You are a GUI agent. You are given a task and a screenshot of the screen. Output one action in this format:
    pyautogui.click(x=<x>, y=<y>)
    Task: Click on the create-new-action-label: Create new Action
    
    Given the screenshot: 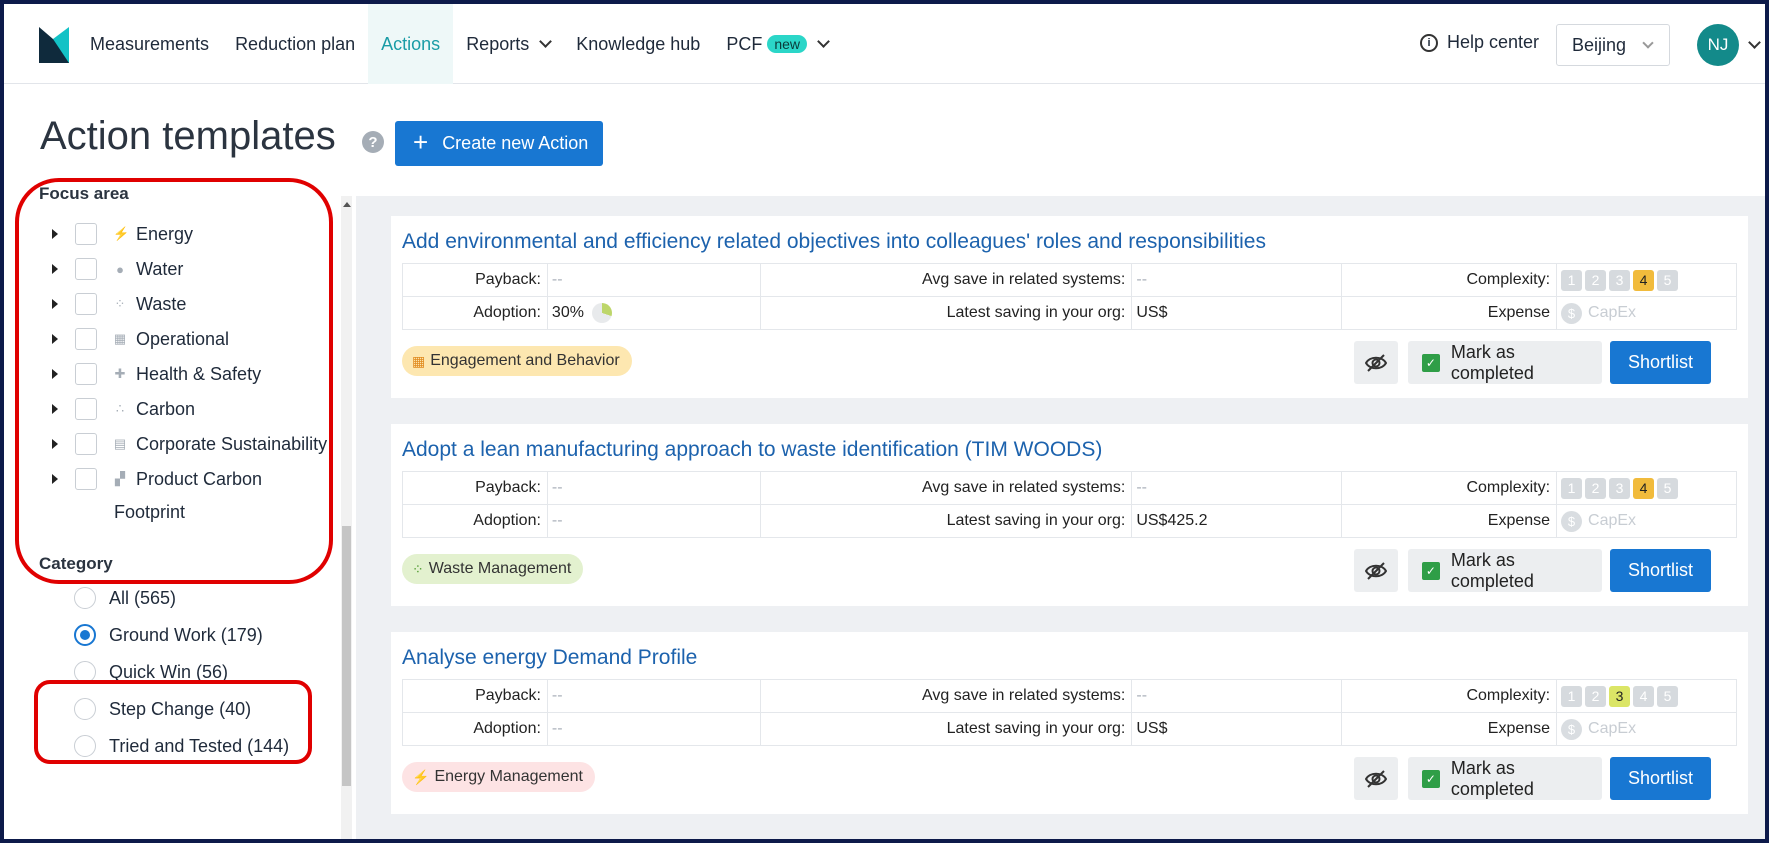 What is the action you would take?
    pyautogui.click(x=515, y=143)
    